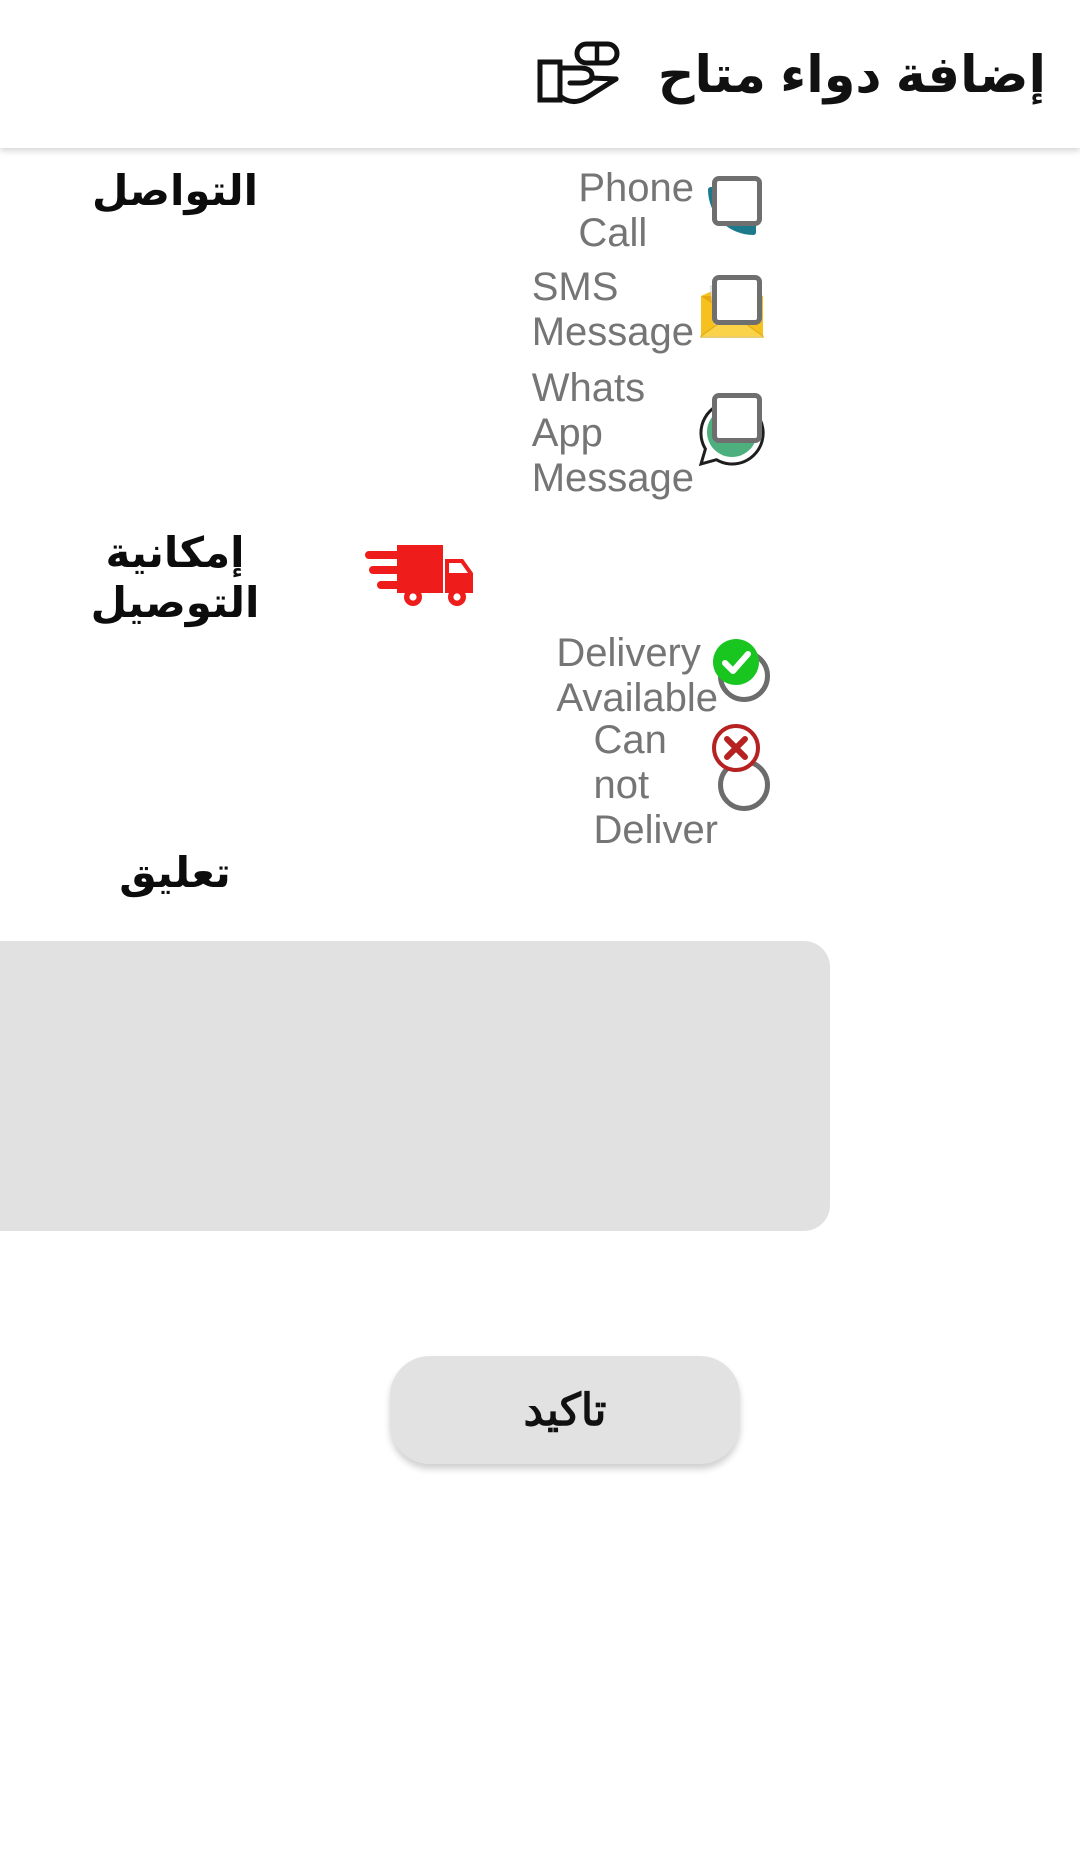  What do you see at coordinates (637, 675) in the screenshot?
I see `delivery-option-label: Delivery Available` at bounding box center [637, 675].